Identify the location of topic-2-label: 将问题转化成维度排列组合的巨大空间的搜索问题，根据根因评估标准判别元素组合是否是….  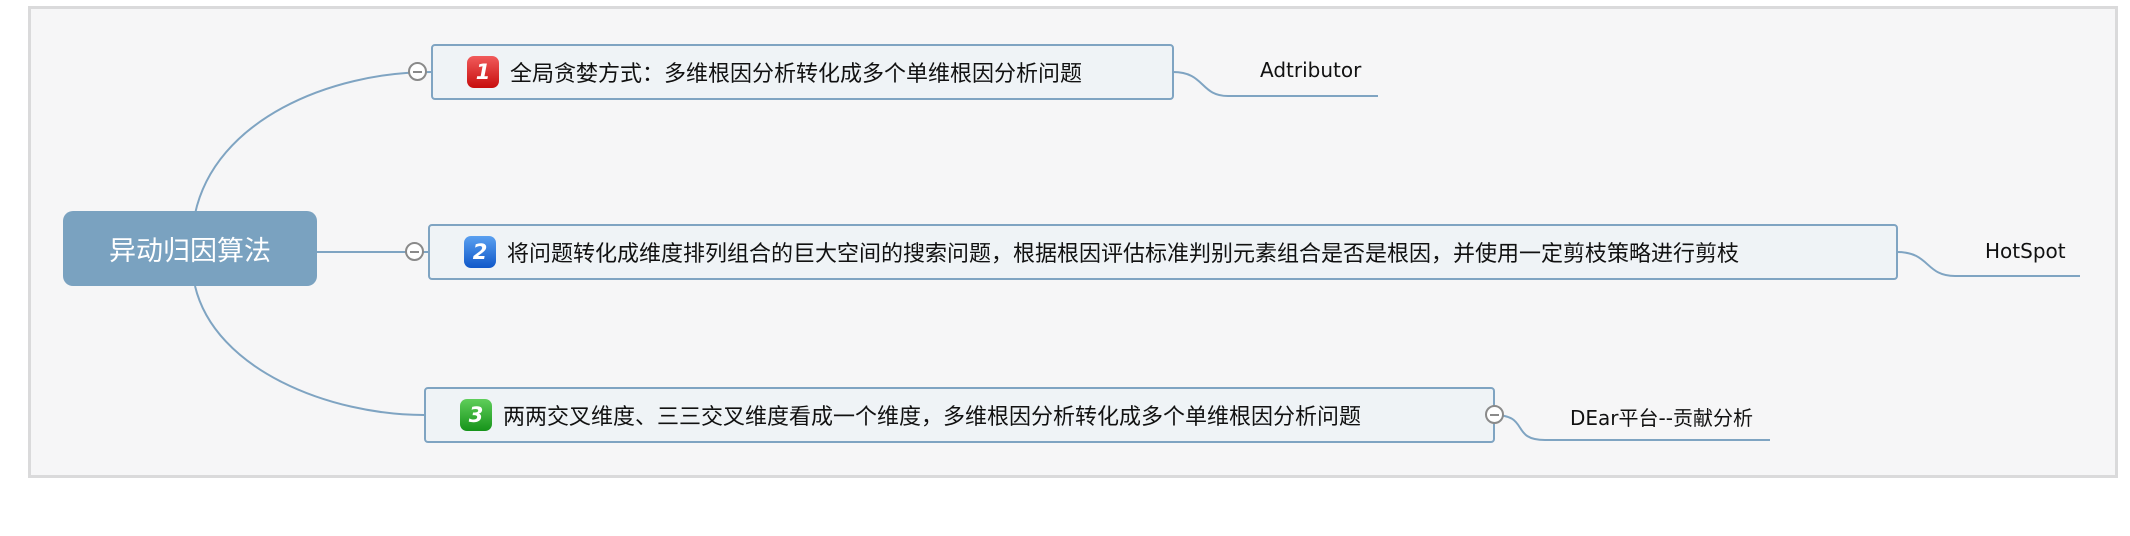
(1123, 254).